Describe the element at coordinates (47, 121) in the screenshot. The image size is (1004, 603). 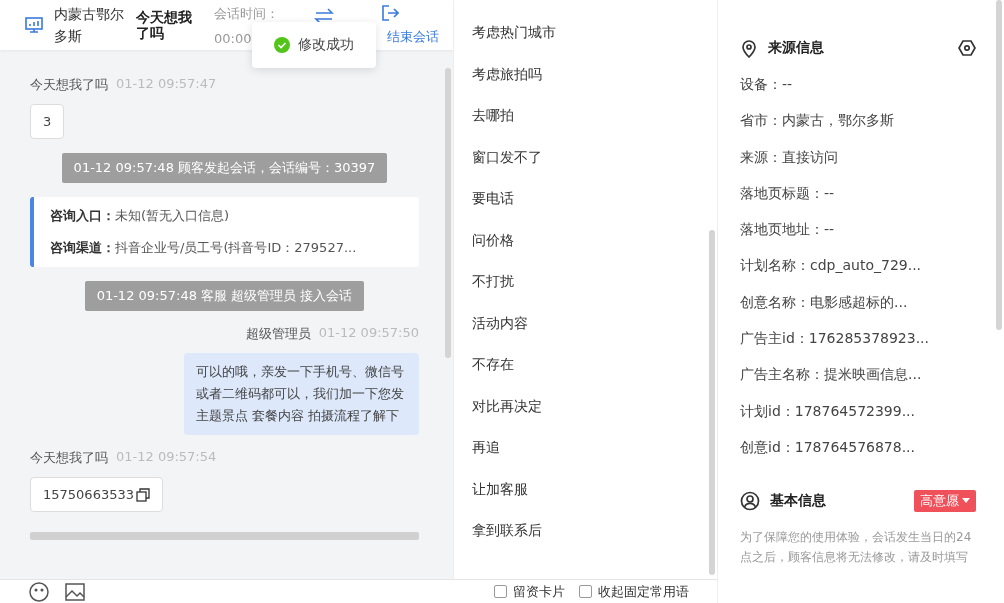
I see `message-bubble: 3` at that location.